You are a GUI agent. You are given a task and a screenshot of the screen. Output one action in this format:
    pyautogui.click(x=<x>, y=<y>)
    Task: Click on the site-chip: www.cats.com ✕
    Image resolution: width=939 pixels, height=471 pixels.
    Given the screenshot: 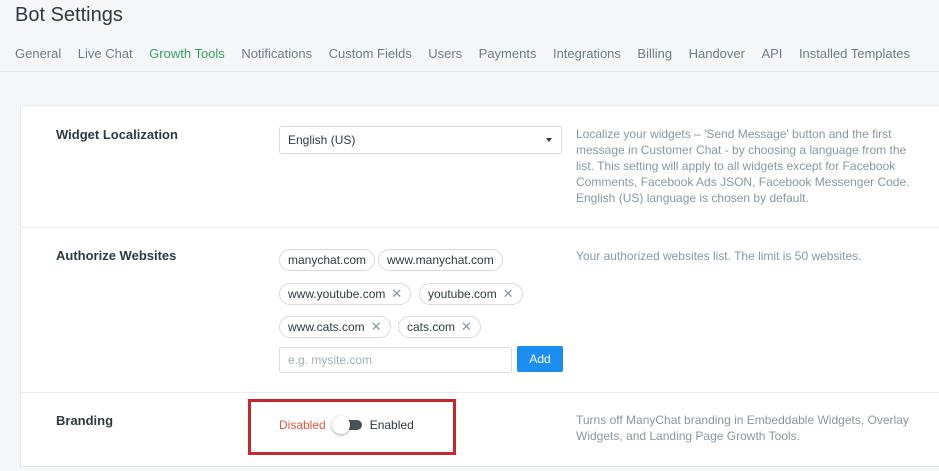 What is the action you would take?
    pyautogui.click(x=335, y=327)
    